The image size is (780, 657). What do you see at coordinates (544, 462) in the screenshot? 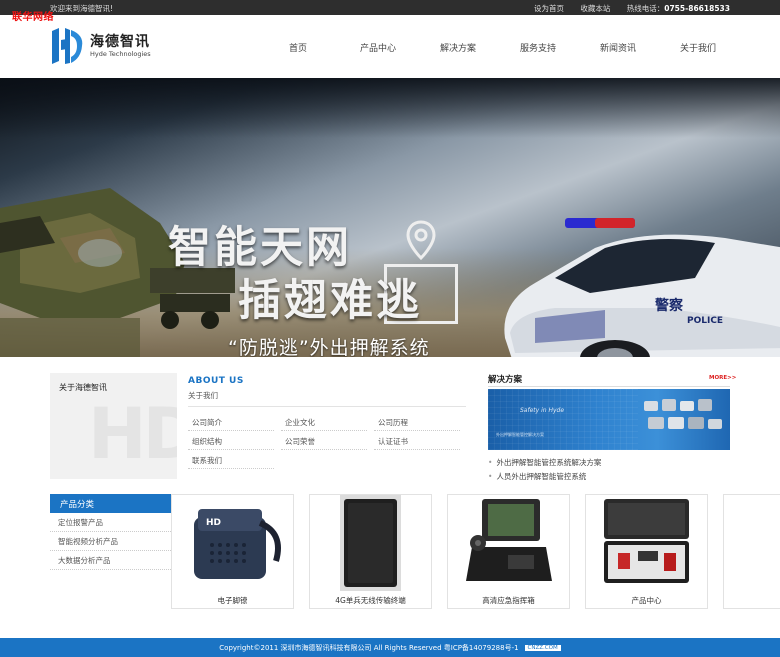
I see `solution-item-1: 外出押解智能管控系统解决方案` at bounding box center [544, 462].